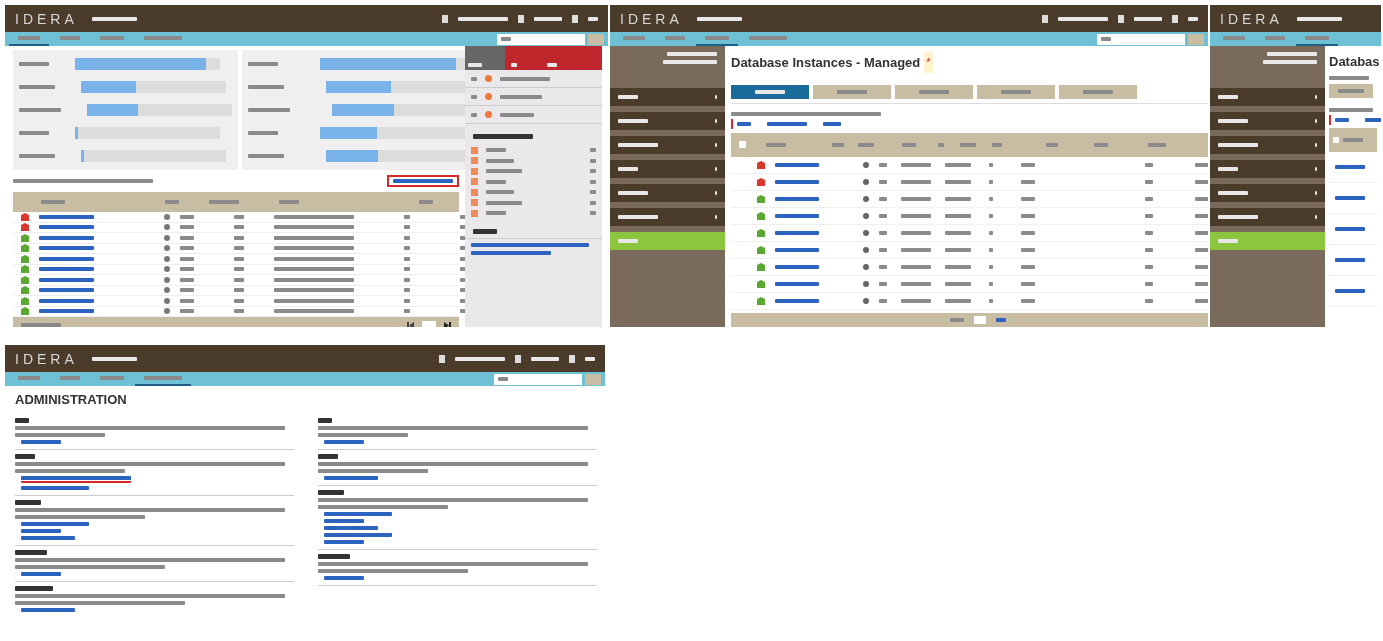 This screenshot has height=641, width=1383. Describe the element at coordinates (447, 324) in the screenshot. I see `last-page-icon` at that location.